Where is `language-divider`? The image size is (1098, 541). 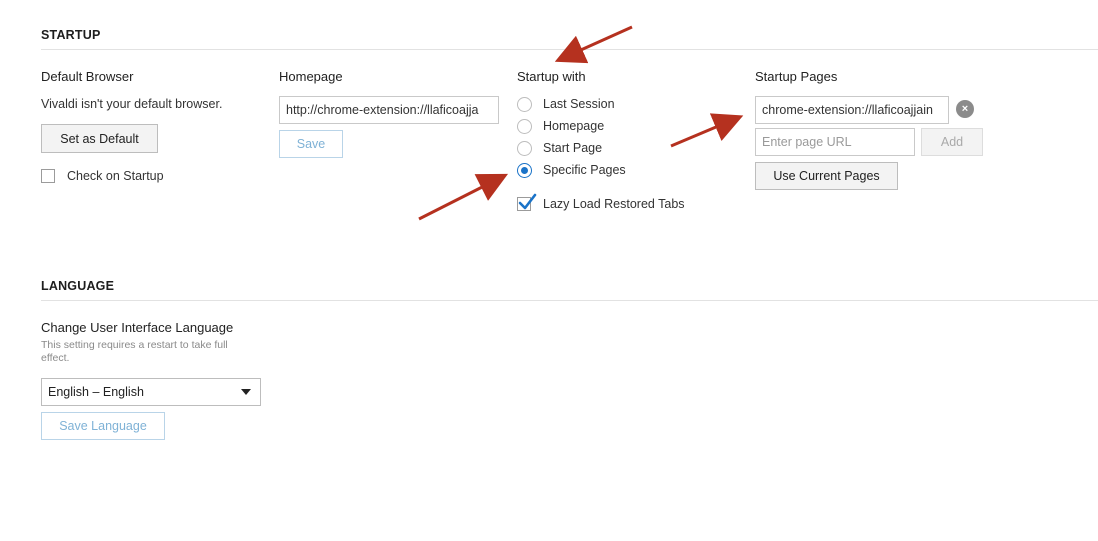
language-divider is located at coordinates (569, 300).